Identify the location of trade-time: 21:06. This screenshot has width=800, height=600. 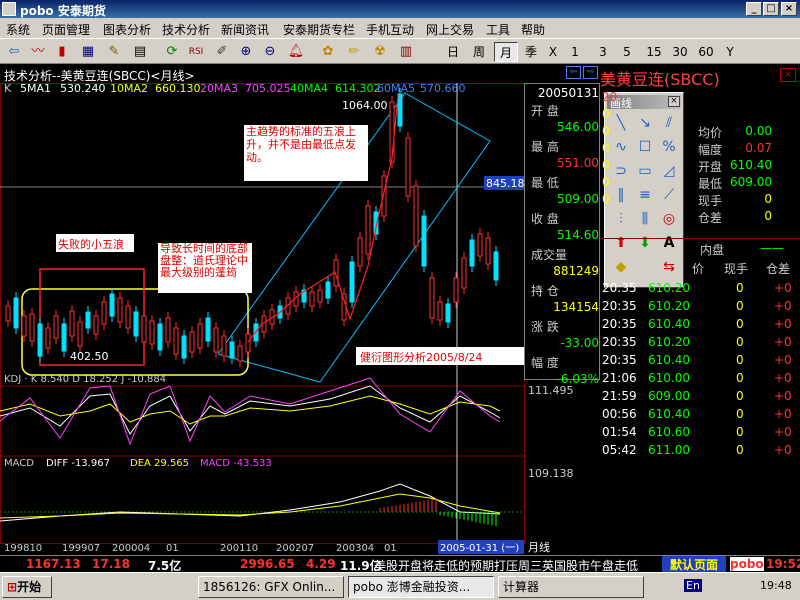
(619, 378).